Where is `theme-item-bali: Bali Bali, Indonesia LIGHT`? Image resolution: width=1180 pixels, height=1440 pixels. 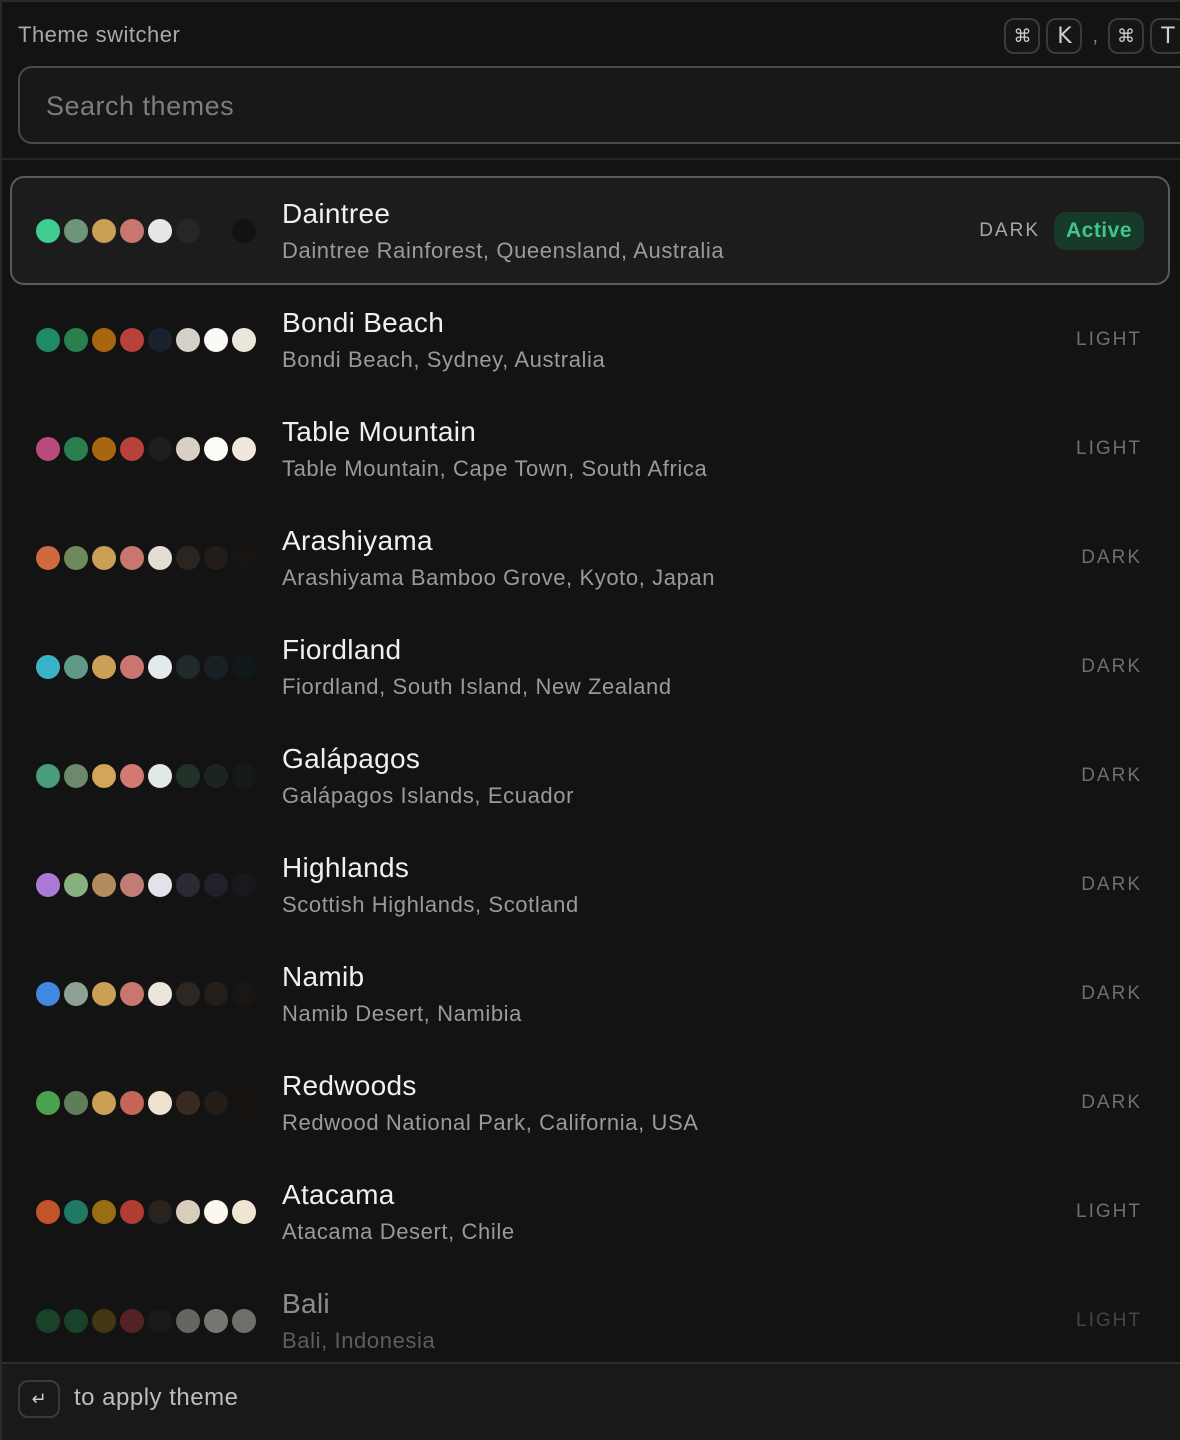 theme-item-bali: Bali Bali, Indonesia LIGHT is located at coordinates (590, 1320).